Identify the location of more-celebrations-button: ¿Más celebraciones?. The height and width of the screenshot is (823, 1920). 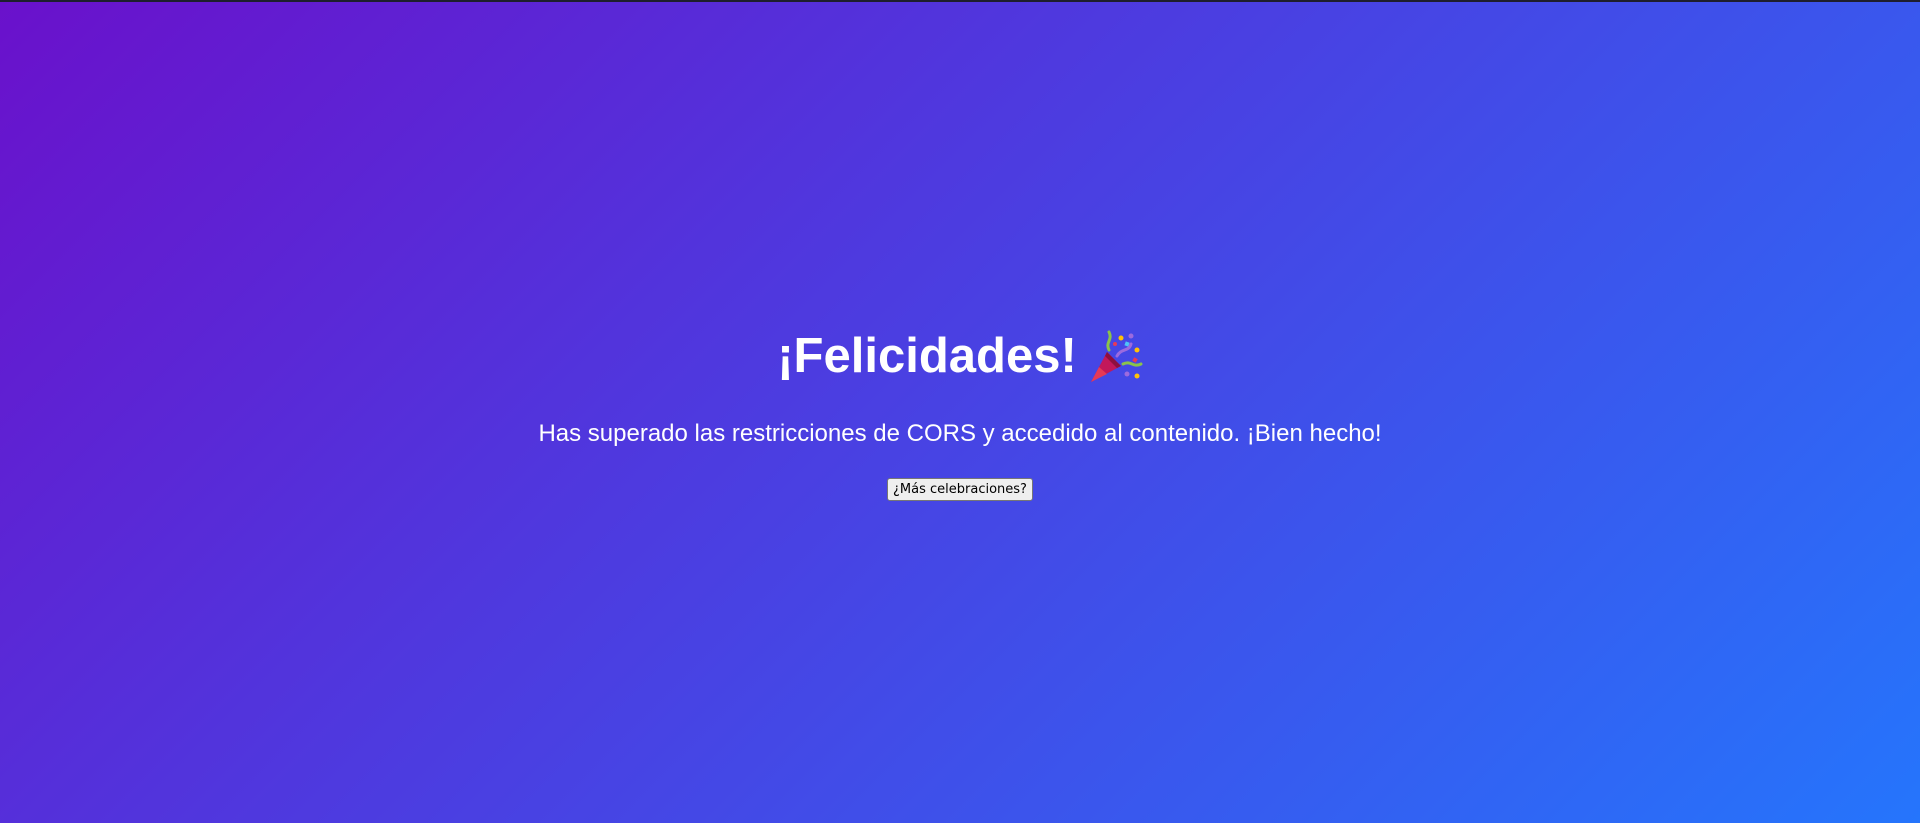
(960, 490).